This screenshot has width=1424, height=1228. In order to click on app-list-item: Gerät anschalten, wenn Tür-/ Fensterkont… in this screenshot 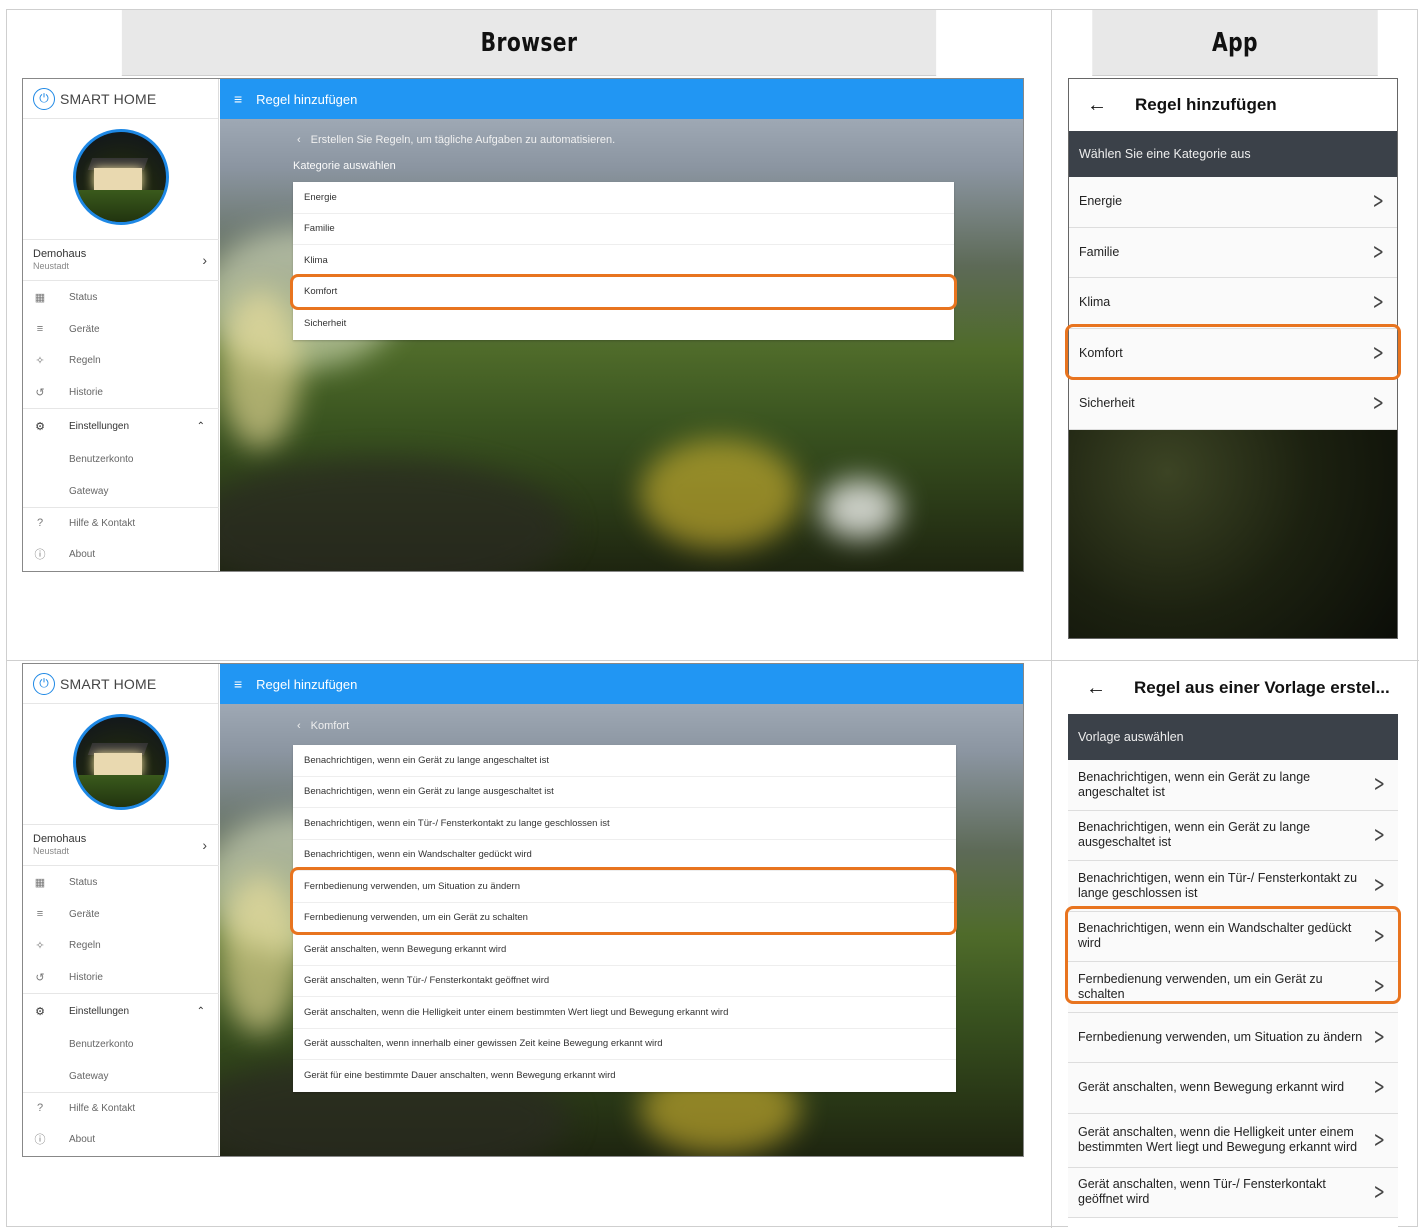, I will do `click(1233, 1192)`.